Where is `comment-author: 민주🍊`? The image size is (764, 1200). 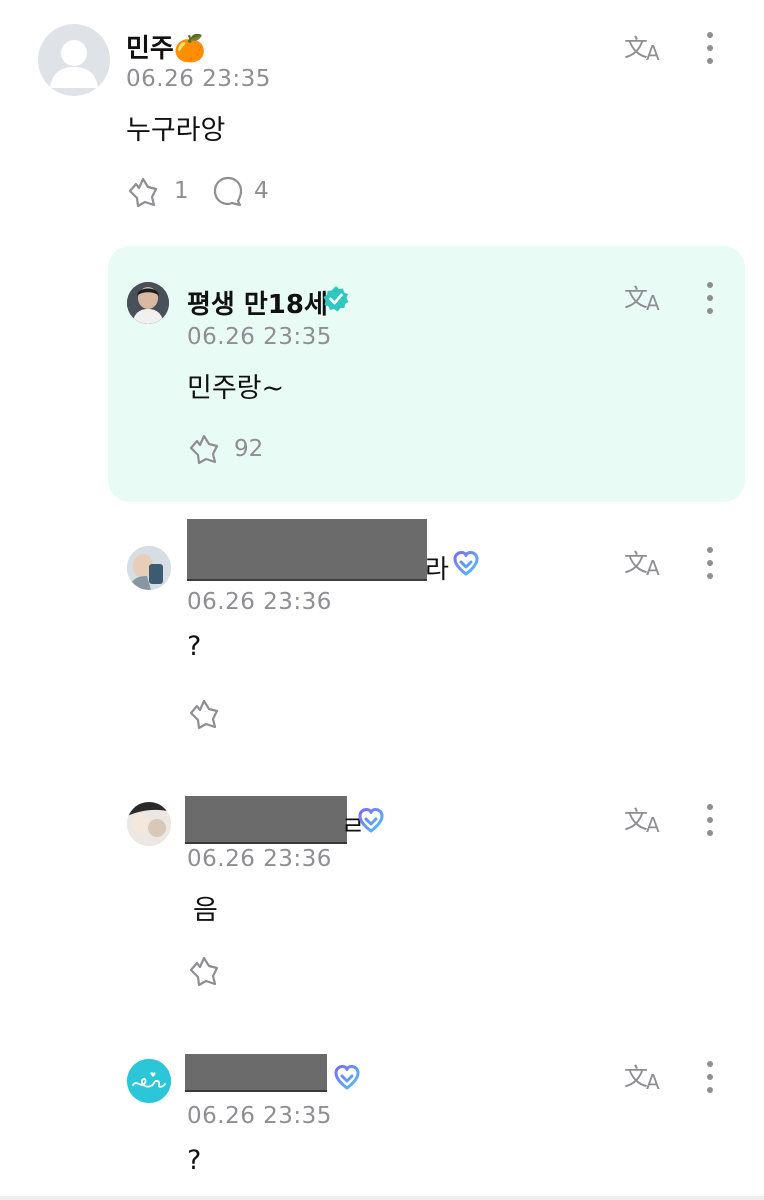
comment-author: 민주🍊 is located at coordinates (166, 46).